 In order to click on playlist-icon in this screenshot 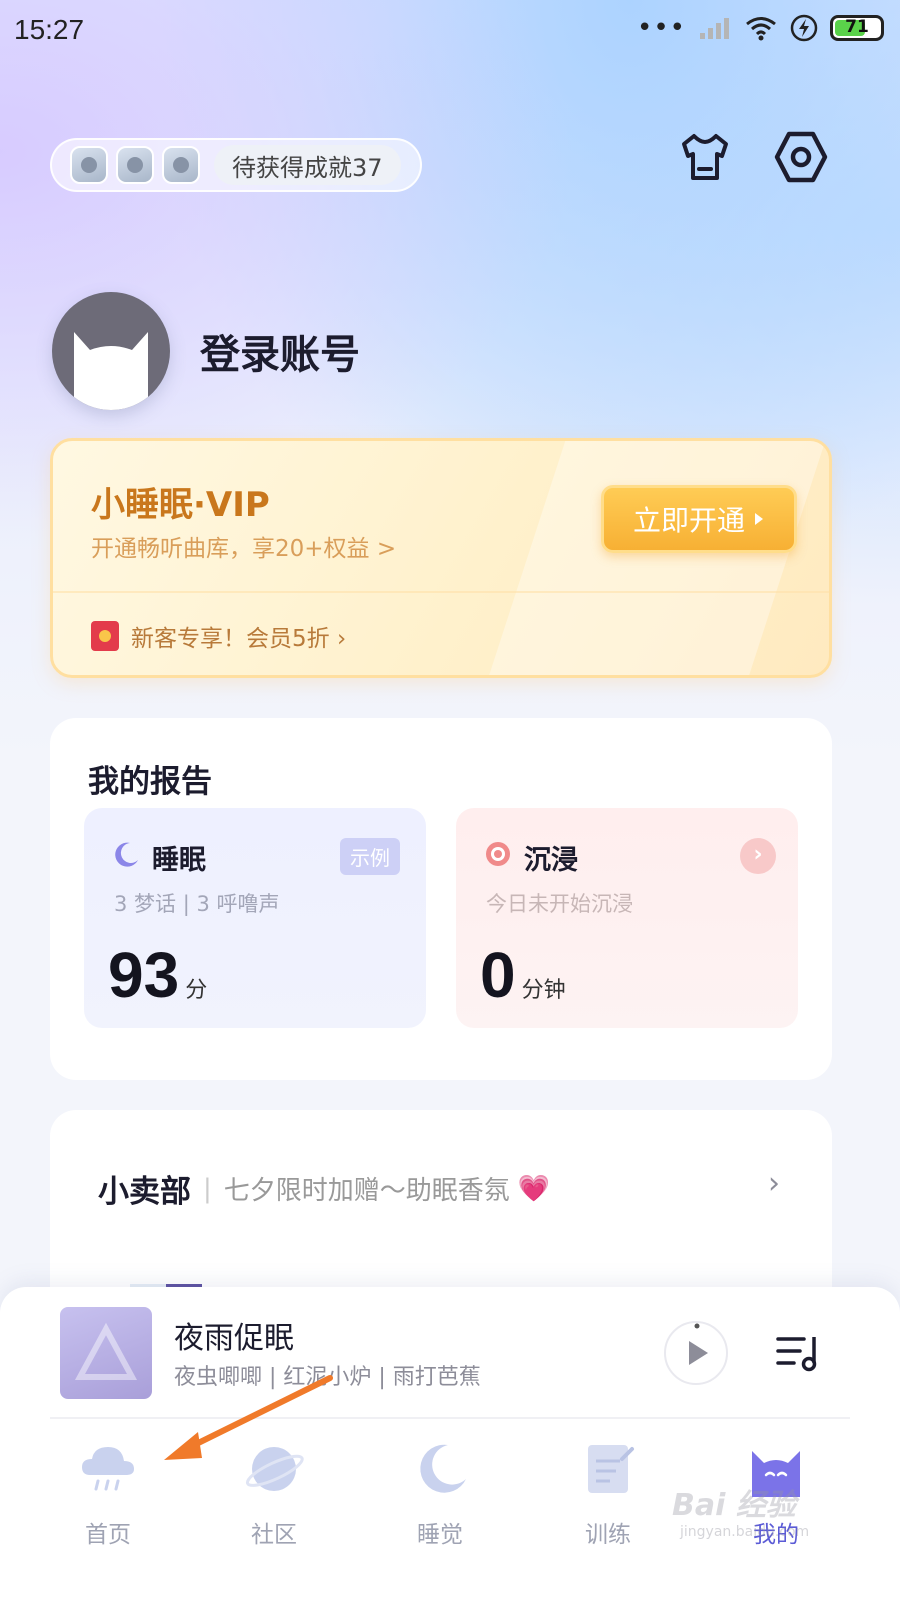, I will do `click(799, 1353)`.